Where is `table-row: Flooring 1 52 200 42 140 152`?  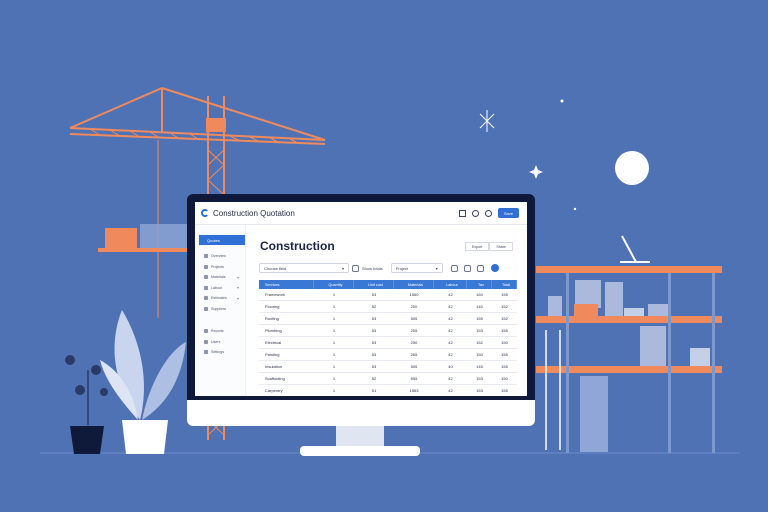 table-row: Flooring 1 52 200 42 140 152 is located at coordinates (388, 307).